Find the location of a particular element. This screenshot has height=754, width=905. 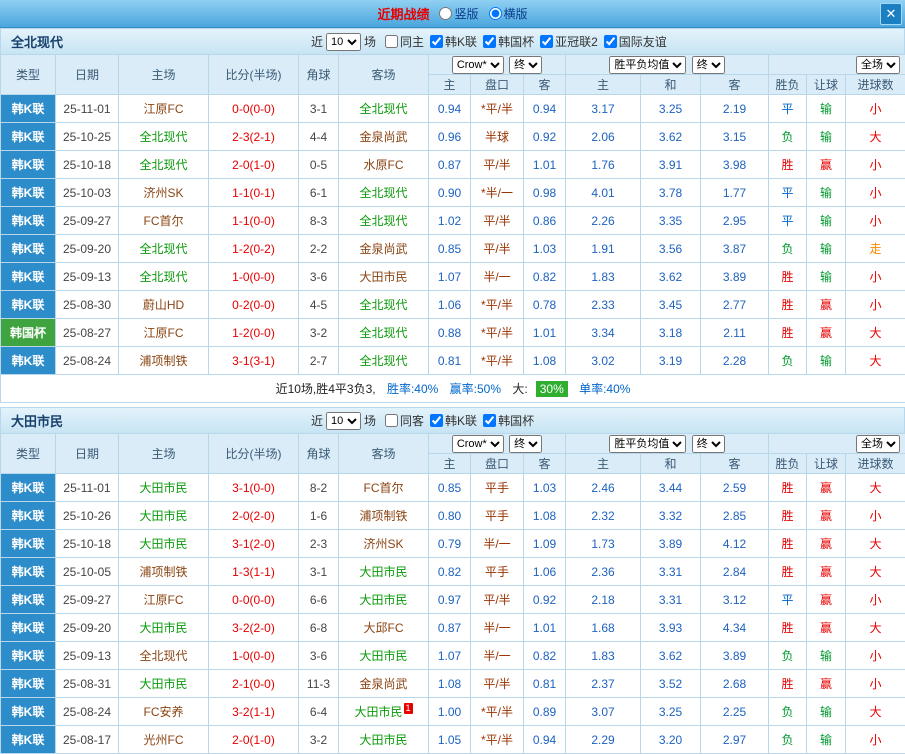

avg-away-odds: 2.25 is located at coordinates (735, 712).